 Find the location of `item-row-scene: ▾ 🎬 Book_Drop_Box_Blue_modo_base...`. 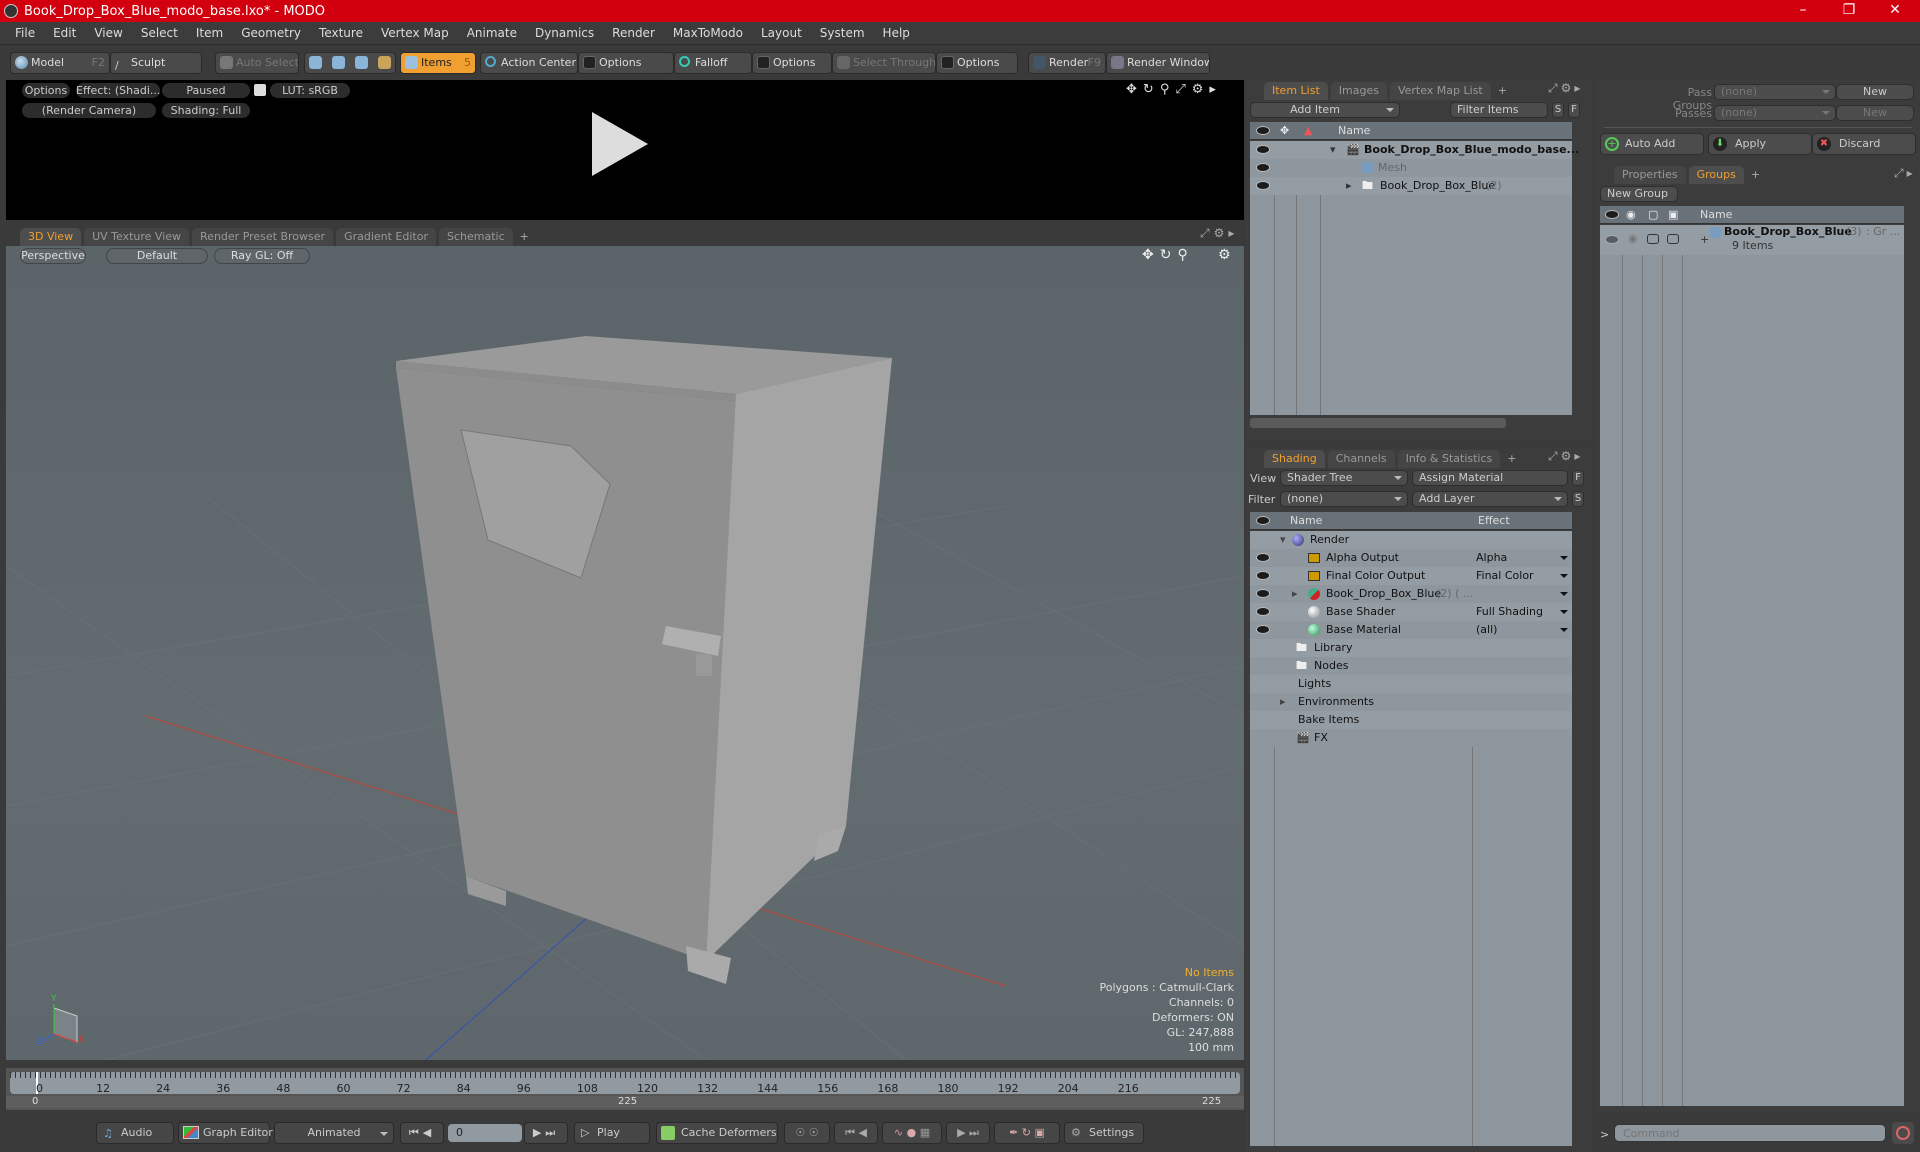

item-row-scene: ▾ 🎬 Book_Drop_Box_Blue_modo_base... is located at coordinates (1414, 150).